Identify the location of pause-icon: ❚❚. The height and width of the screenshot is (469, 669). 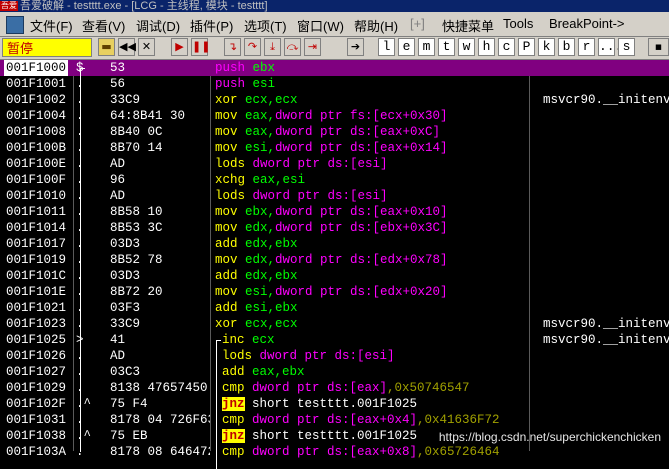
(200, 47).